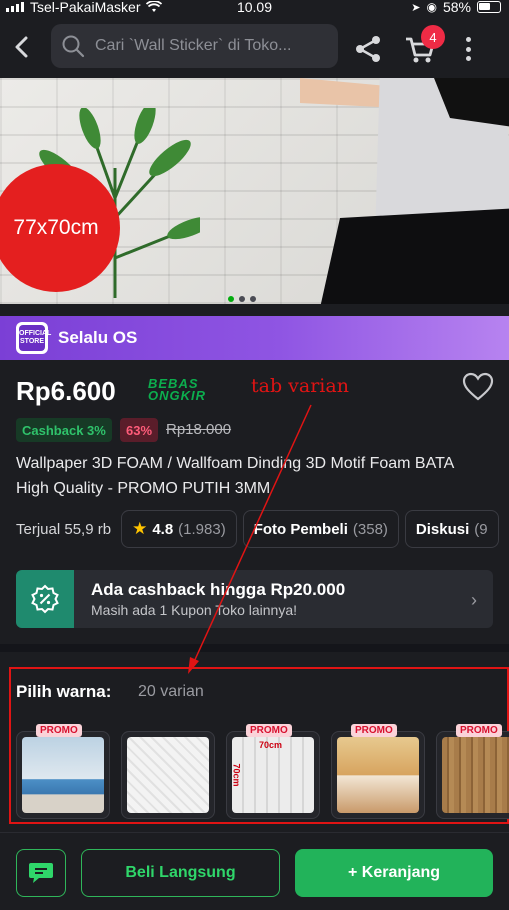 Image resolution: width=509 pixels, height=910 pixels. What do you see at coordinates (199, 429) in the screenshot?
I see `original-price: Rp18.000` at bounding box center [199, 429].